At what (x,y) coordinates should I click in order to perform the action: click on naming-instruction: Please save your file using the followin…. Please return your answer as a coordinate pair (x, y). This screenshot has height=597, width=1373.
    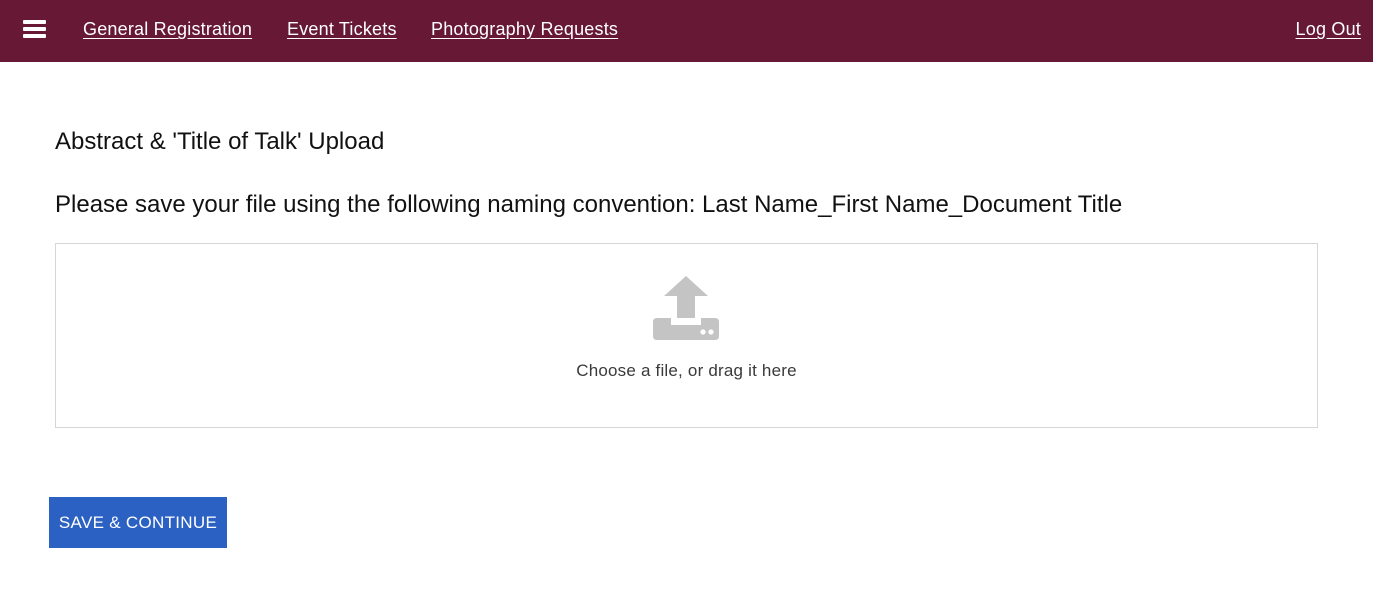
    Looking at the image, I should click on (589, 204).